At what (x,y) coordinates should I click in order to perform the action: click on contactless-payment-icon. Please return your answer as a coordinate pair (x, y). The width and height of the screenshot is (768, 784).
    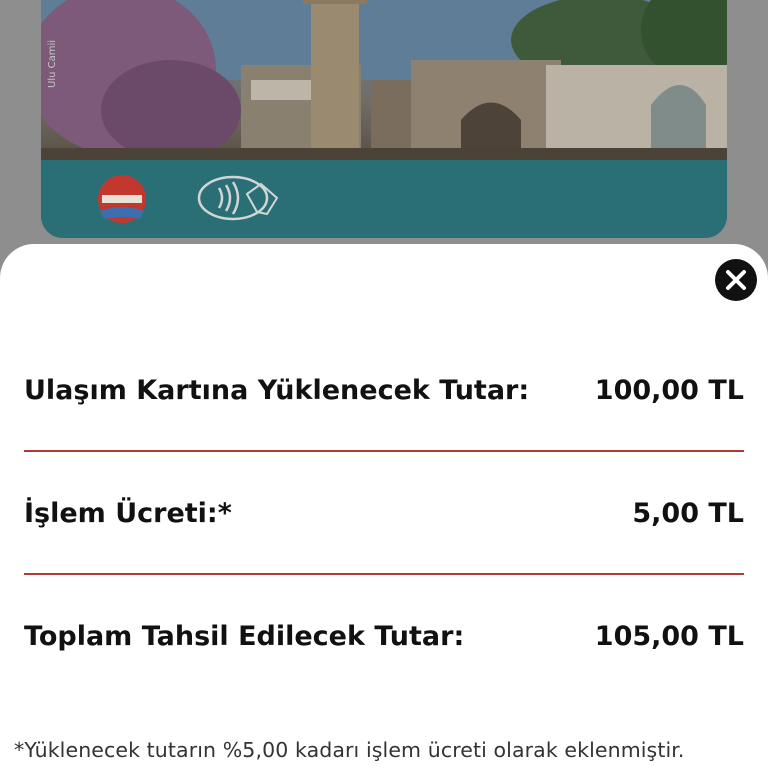
    Looking at the image, I should click on (238, 198).